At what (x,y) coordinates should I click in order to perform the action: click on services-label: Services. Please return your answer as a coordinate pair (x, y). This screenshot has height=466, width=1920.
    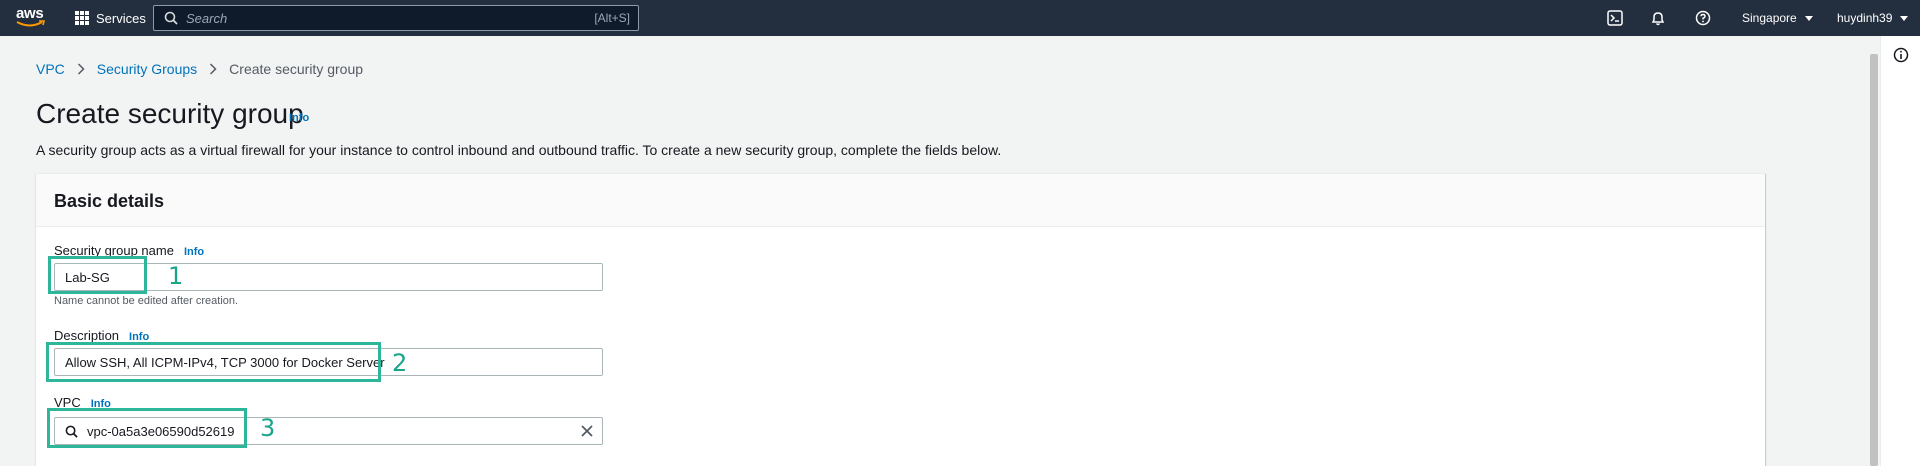
    Looking at the image, I should click on (121, 18).